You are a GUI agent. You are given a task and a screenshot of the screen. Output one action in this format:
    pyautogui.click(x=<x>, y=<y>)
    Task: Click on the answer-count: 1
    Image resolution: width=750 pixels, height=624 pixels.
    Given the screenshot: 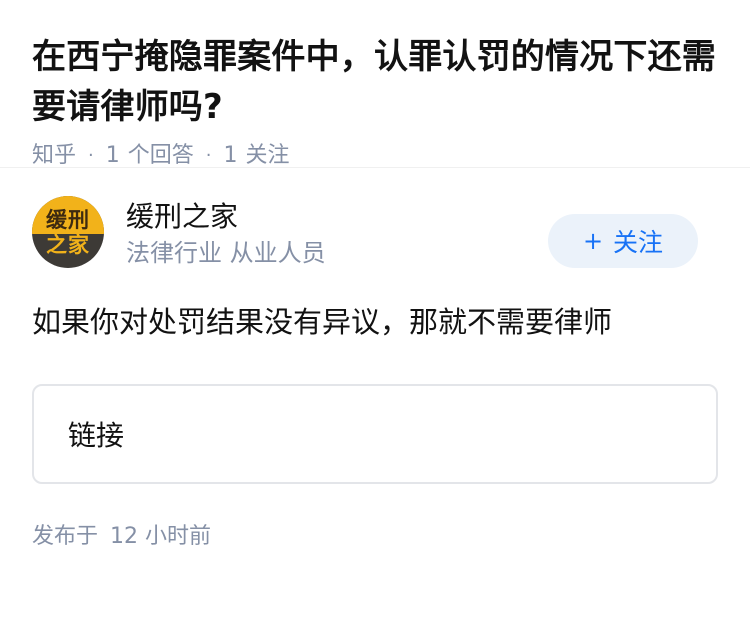 What is the action you would take?
    pyautogui.click(x=112, y=155)
    